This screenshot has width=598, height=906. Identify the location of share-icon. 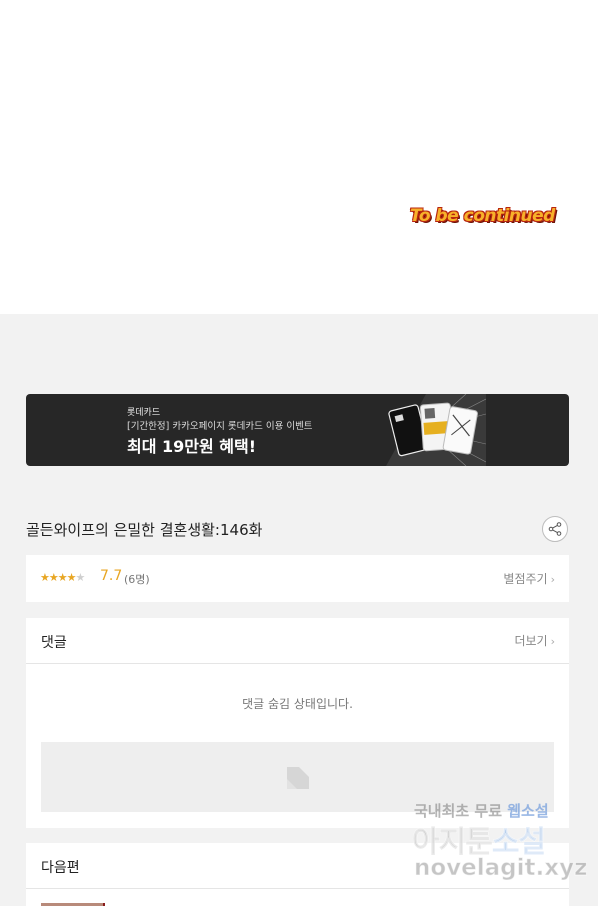
(555, 529).